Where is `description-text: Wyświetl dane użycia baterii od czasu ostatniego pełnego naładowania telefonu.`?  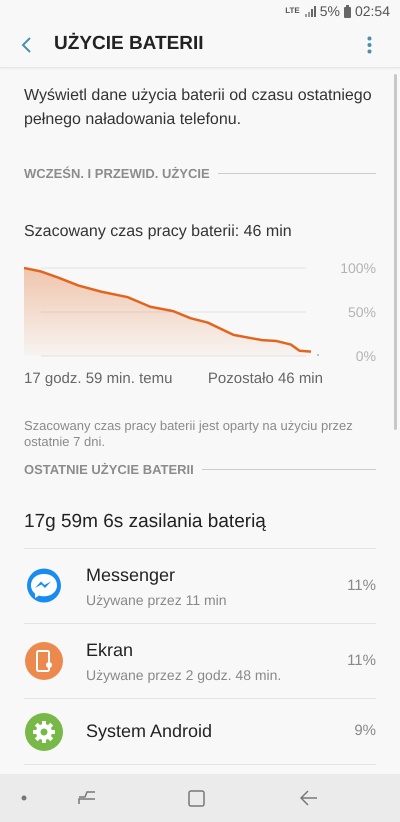
description-text: Wyświetl dane użycia baterii od czasu ostatniego pełnego naładowania telefonu. is located at coordinates (198, 108).